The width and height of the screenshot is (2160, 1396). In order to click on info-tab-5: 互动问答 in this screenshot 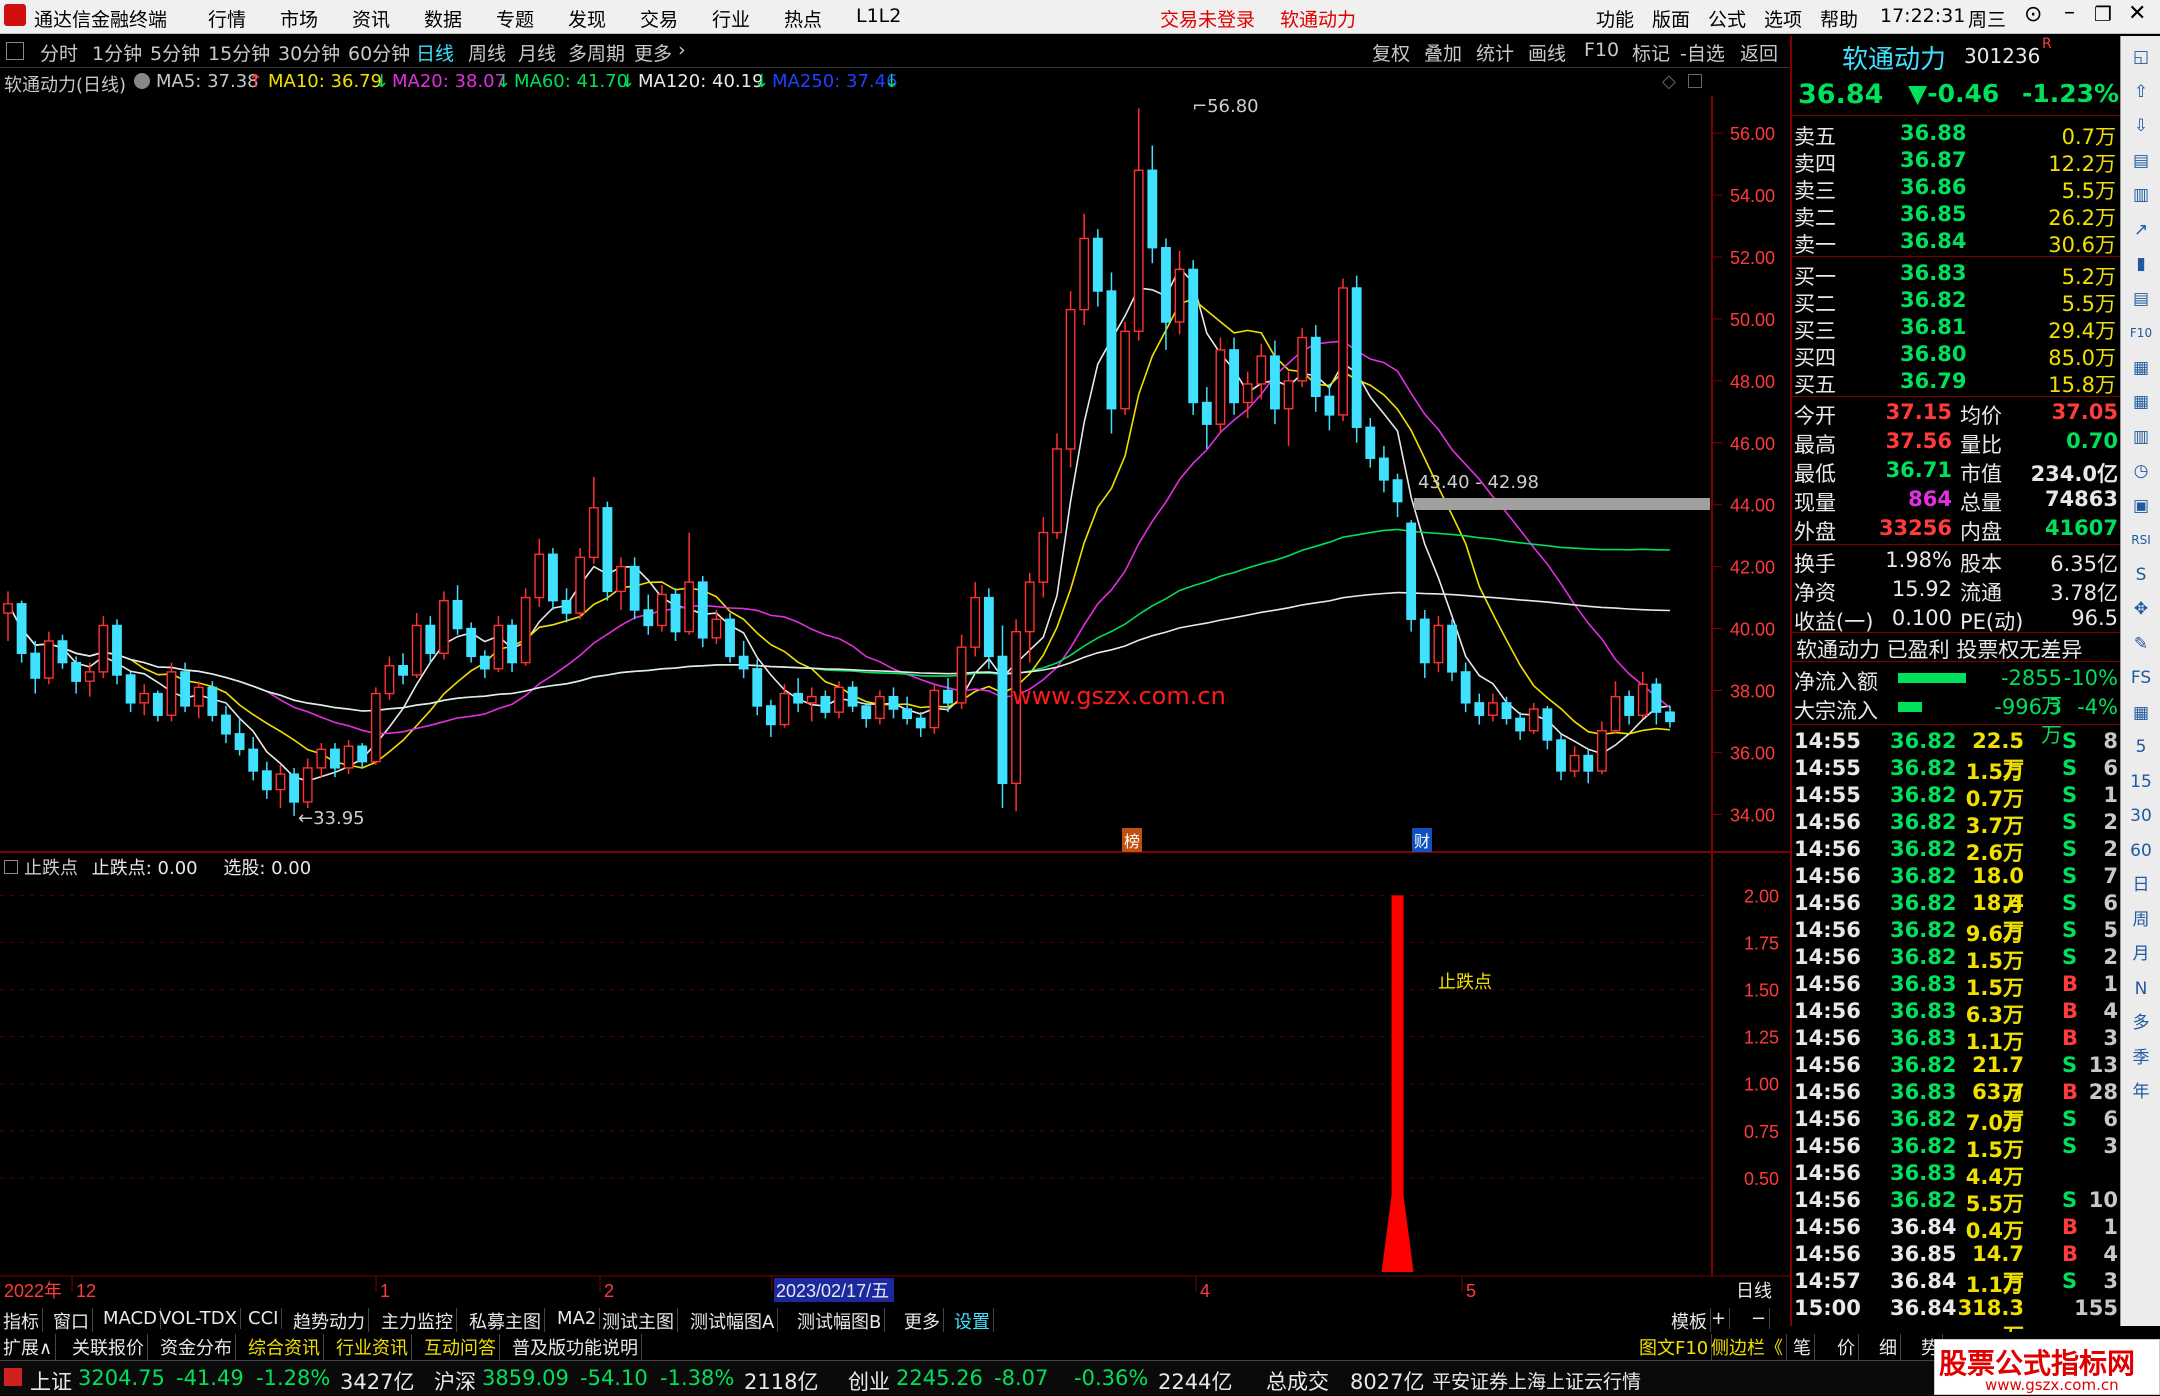, I will do `click(460, 1347)`.